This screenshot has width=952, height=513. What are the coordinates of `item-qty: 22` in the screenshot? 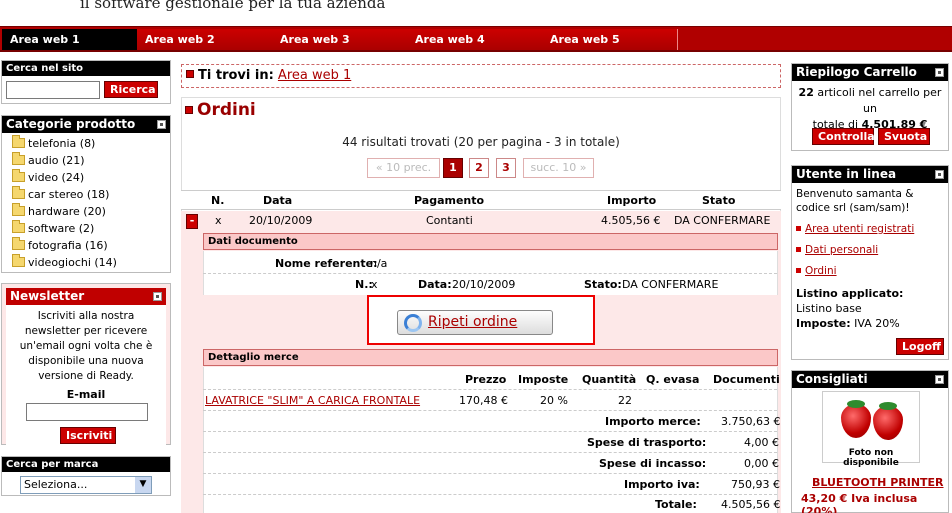 It's located at (625, 400).